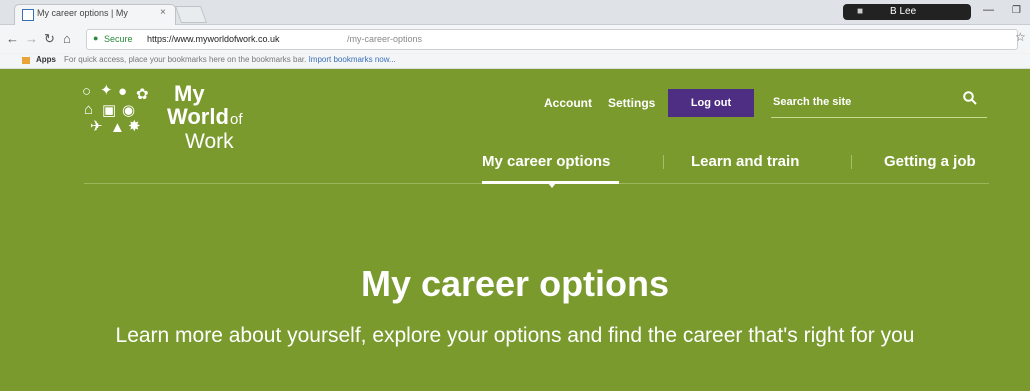 Image resolution: width=1030 pixels, height=391 pixels. Describe the element at coordinates (385, 39) in the screenshot. I see `url-path: /my-career-options` at that location.